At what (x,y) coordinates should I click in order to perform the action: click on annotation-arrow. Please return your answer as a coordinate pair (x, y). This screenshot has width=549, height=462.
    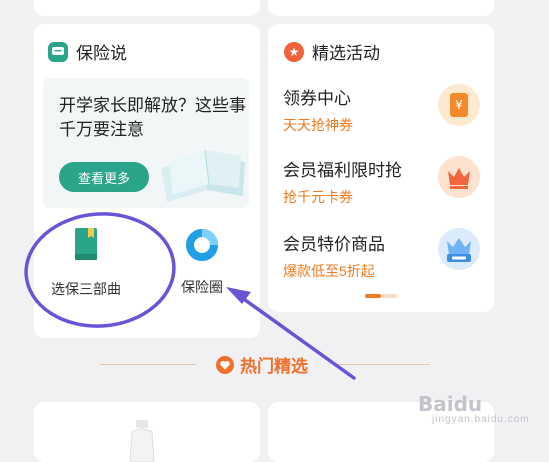
    Looking at the image, I should click on (294, 335).